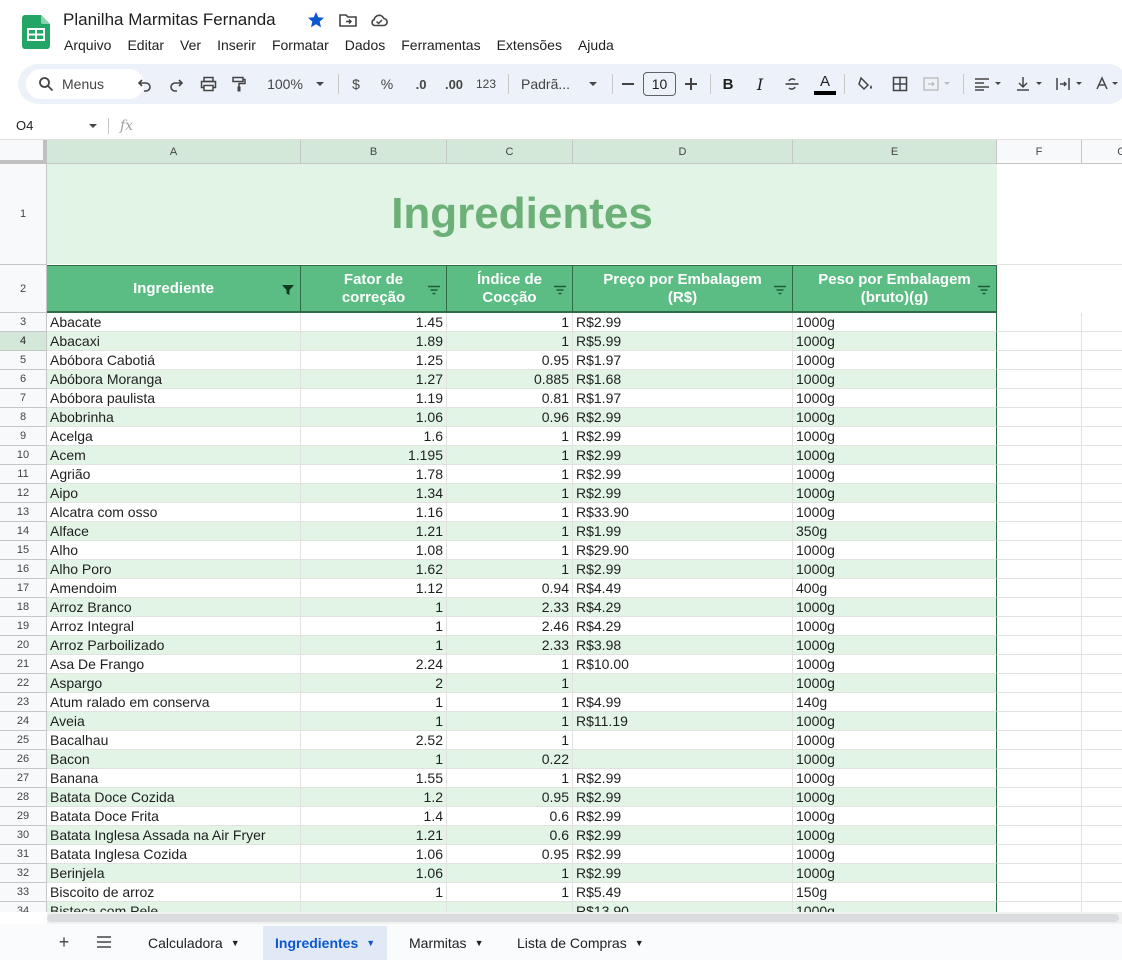 The height and width of the screenshot is (960, 1122). Describe the element at coordinates (87, 46) in the screenshot. I see `menu-arquivo: Arquivo` at that location.